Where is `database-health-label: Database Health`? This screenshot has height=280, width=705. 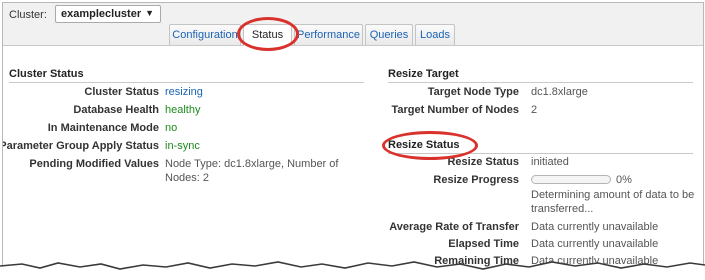
database-health-label: Database Health is located at coordinates (116, 110).